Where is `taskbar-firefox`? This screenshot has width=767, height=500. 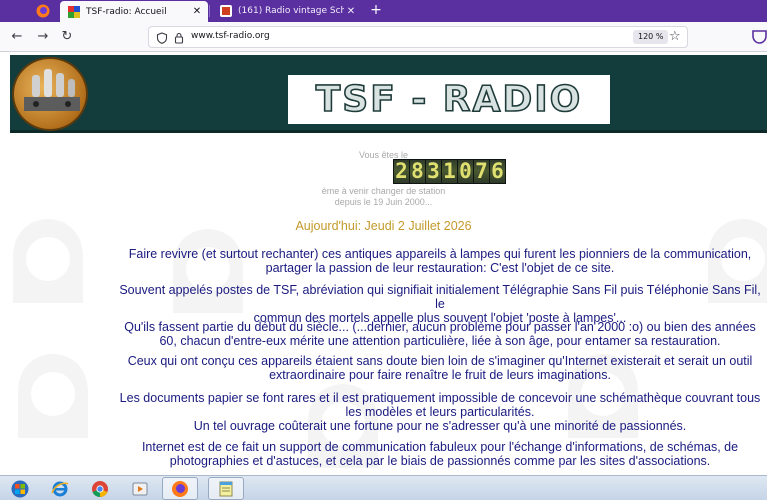 taskbar-firefox is located at coordinates (180, 488).